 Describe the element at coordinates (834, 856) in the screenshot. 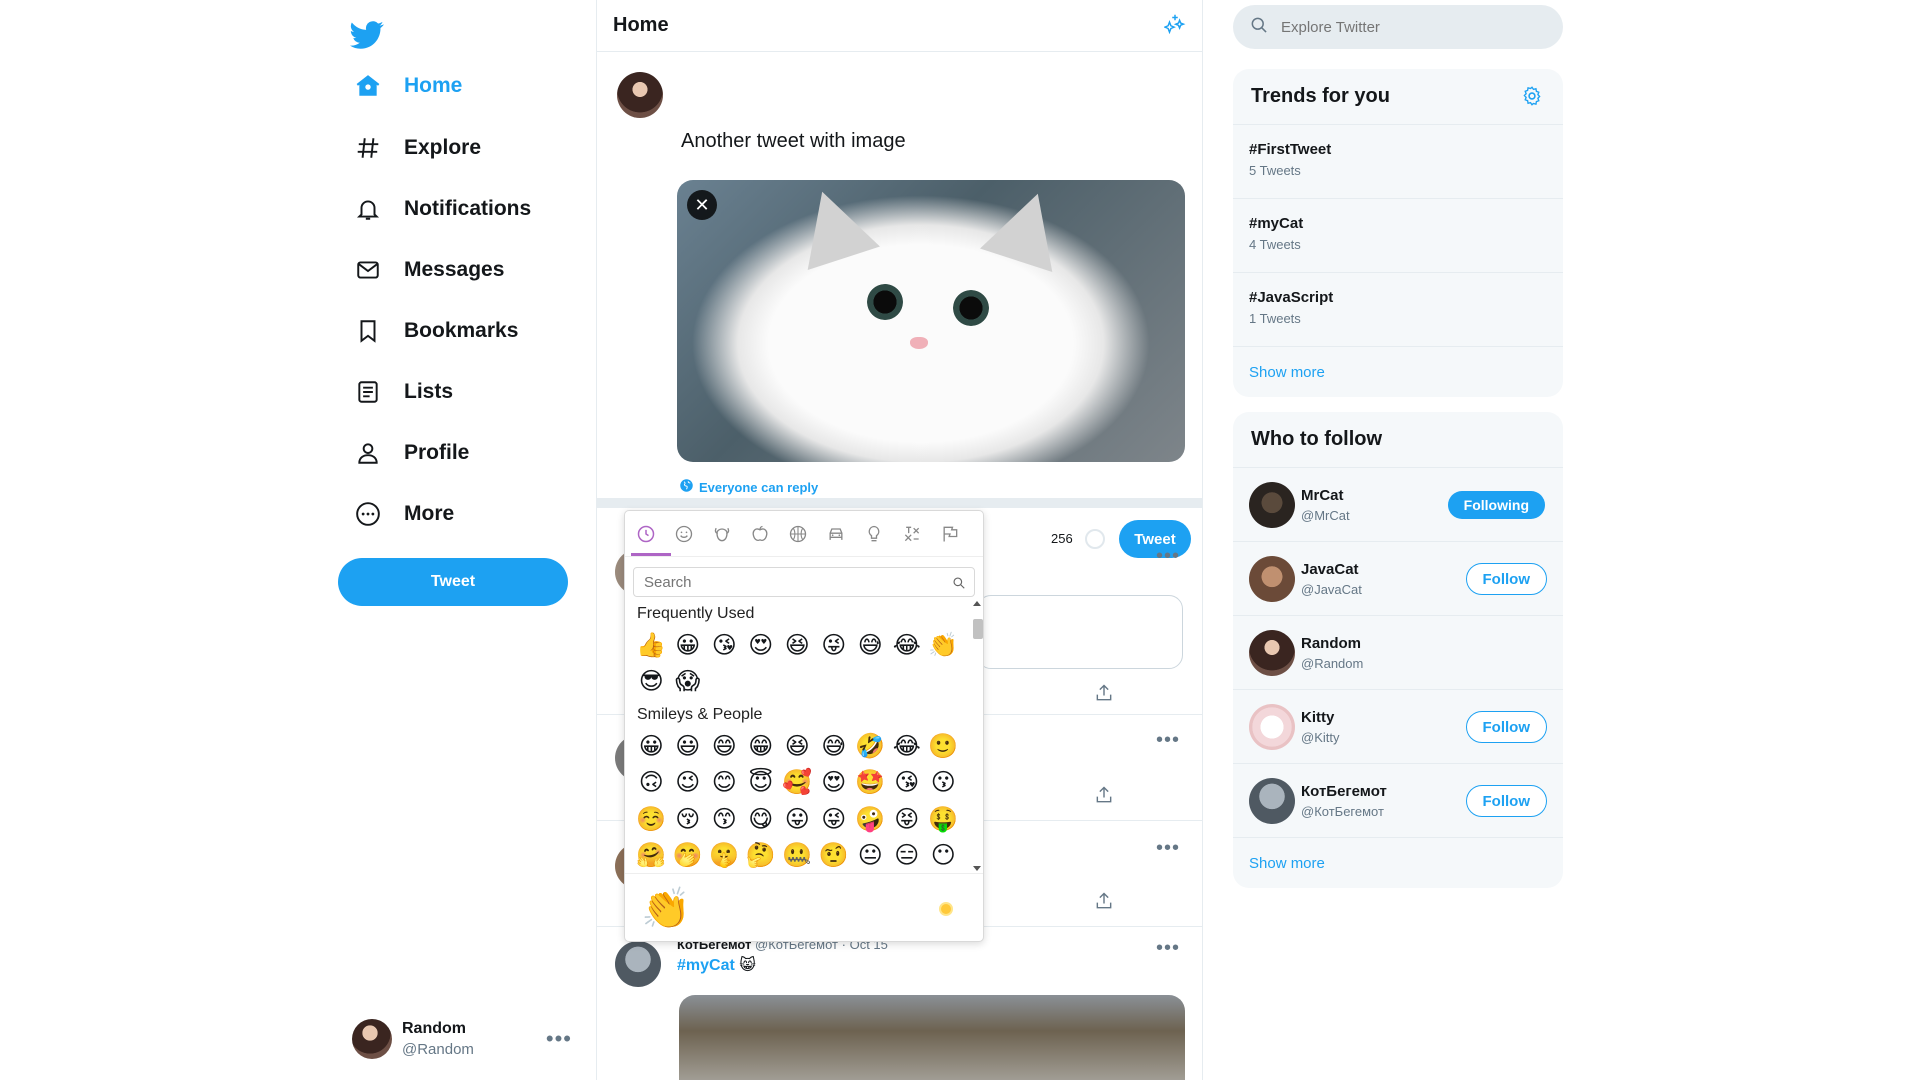

I see `emoji-cell: 🤨` at that location.